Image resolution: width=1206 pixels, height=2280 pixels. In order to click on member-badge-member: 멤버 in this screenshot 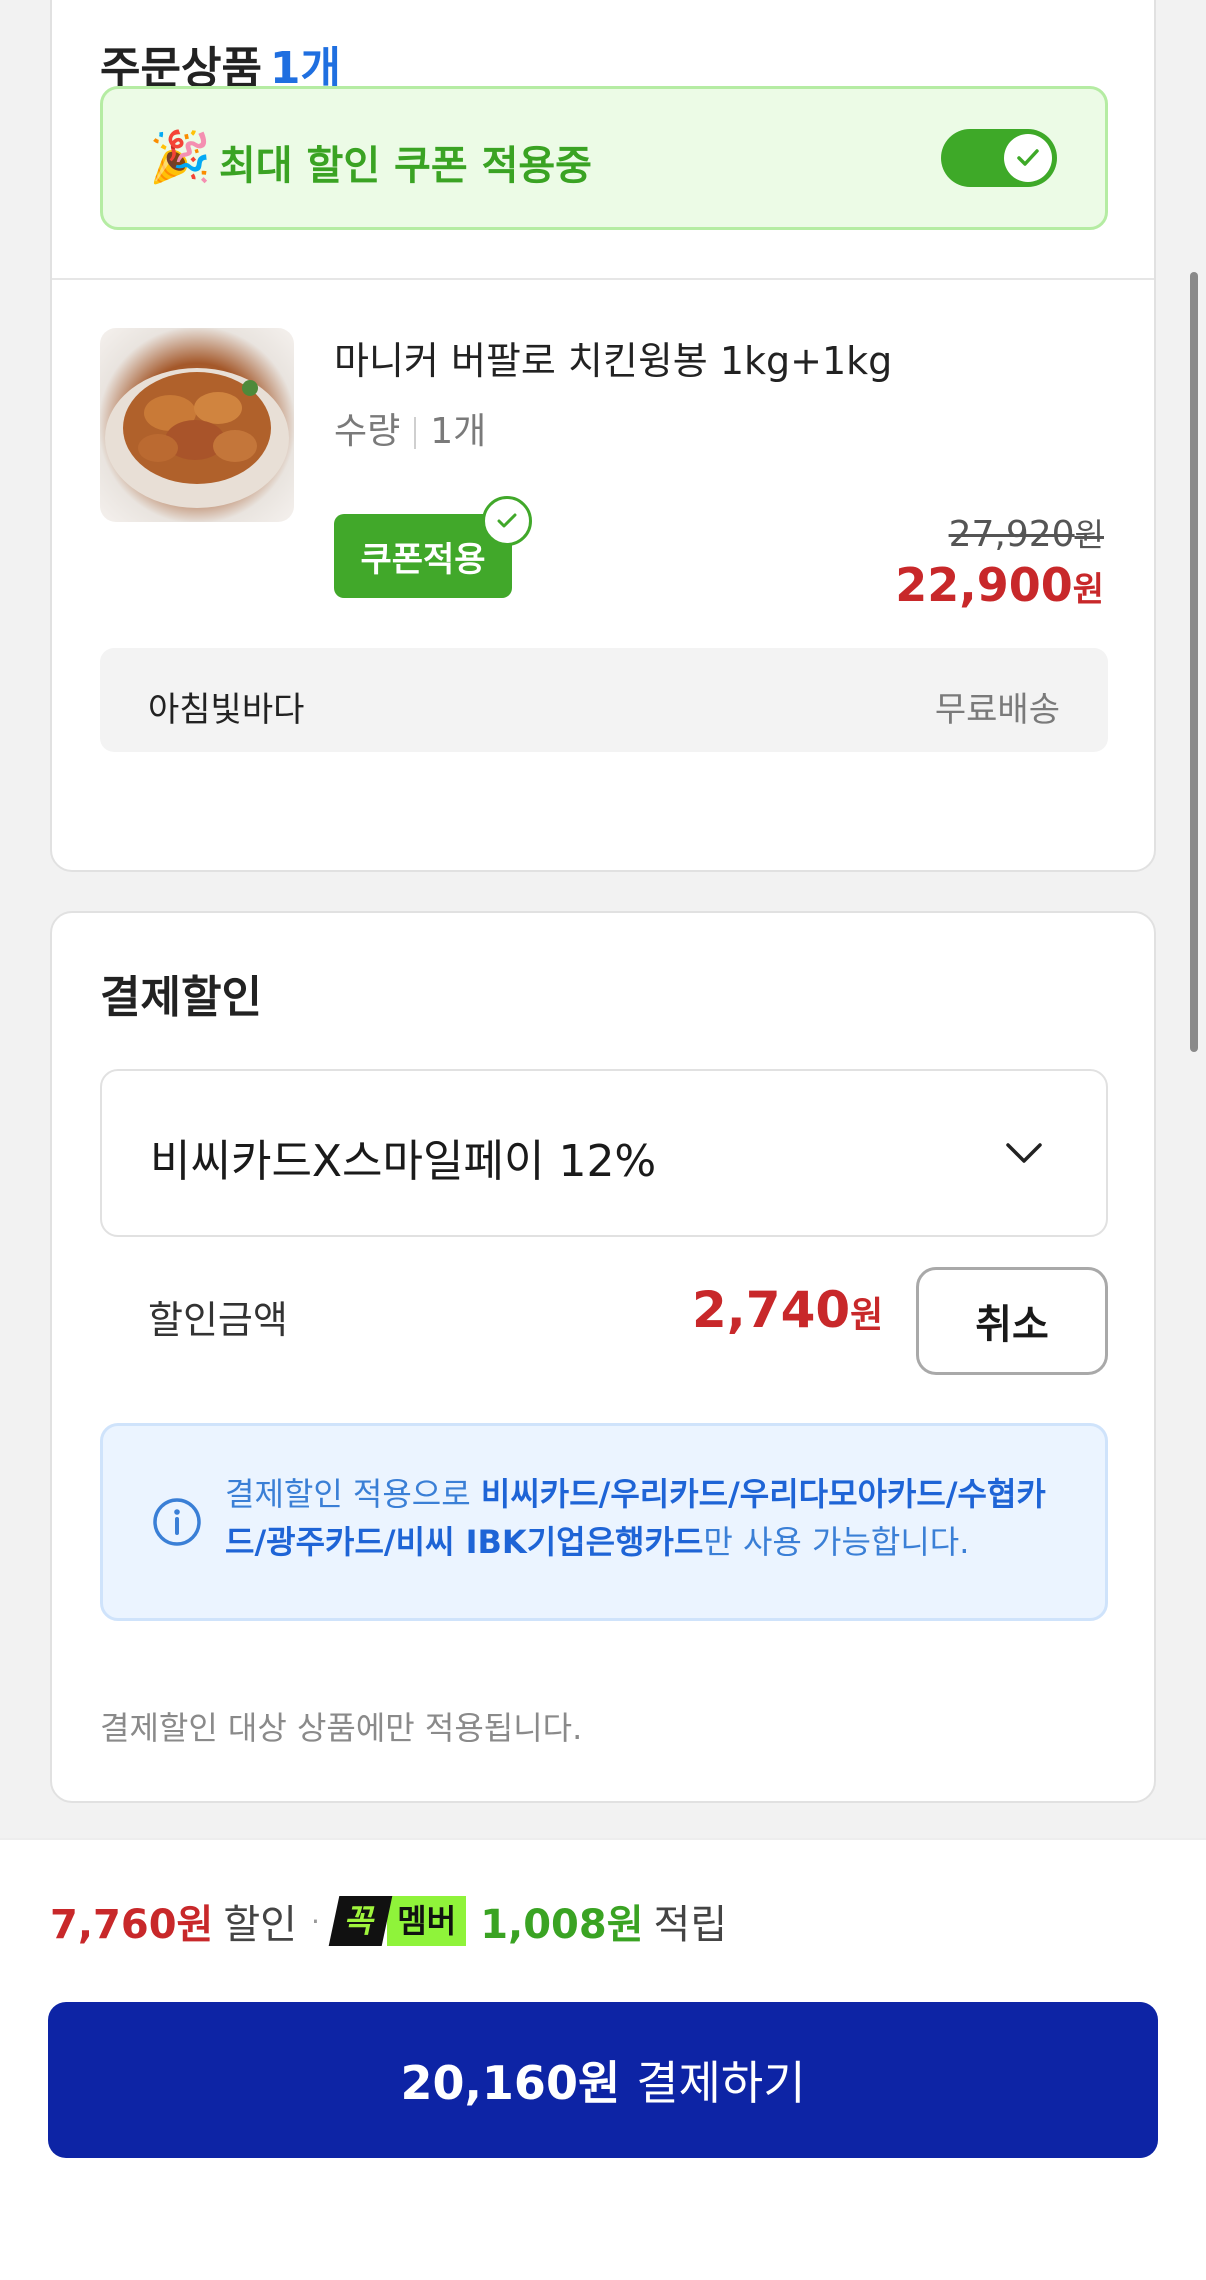, I will do `click(427, 1921)`.